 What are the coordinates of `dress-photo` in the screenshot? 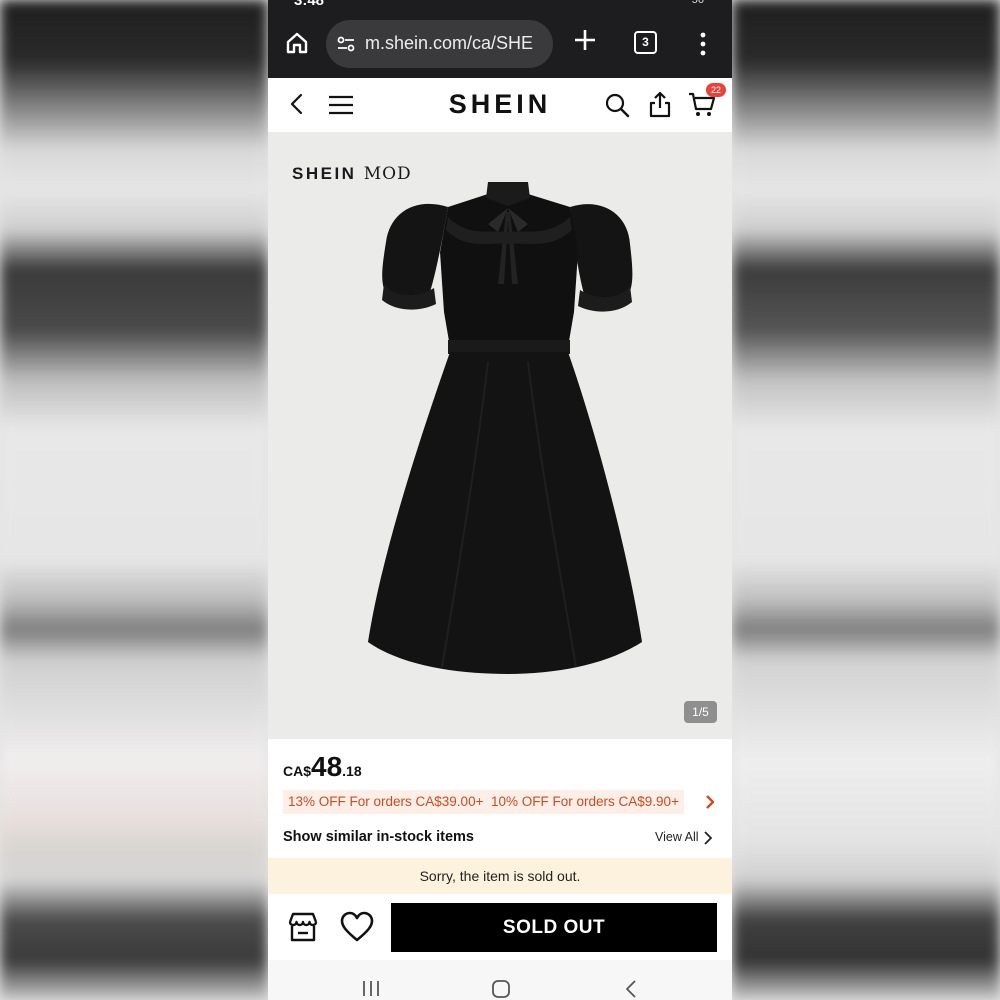 It's located at (505, 428).